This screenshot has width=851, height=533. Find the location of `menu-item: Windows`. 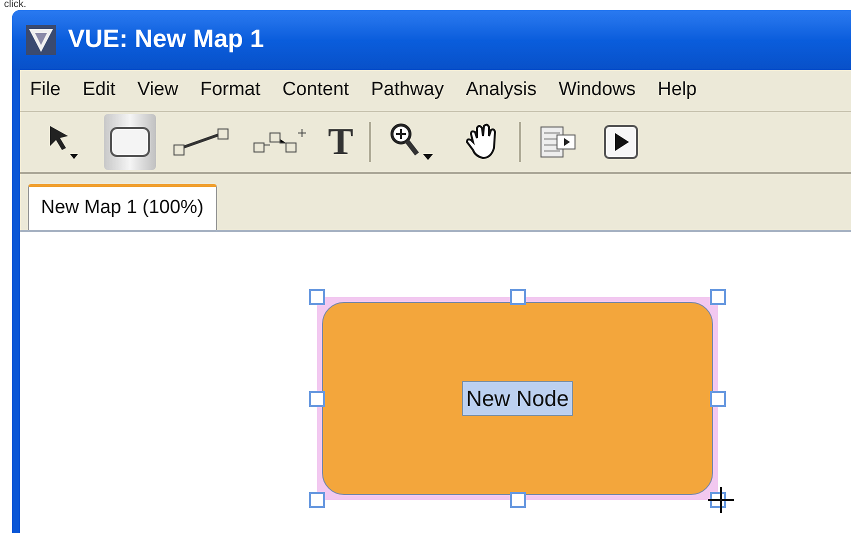

menu-item: Windows is located at coordinates (597, 90).